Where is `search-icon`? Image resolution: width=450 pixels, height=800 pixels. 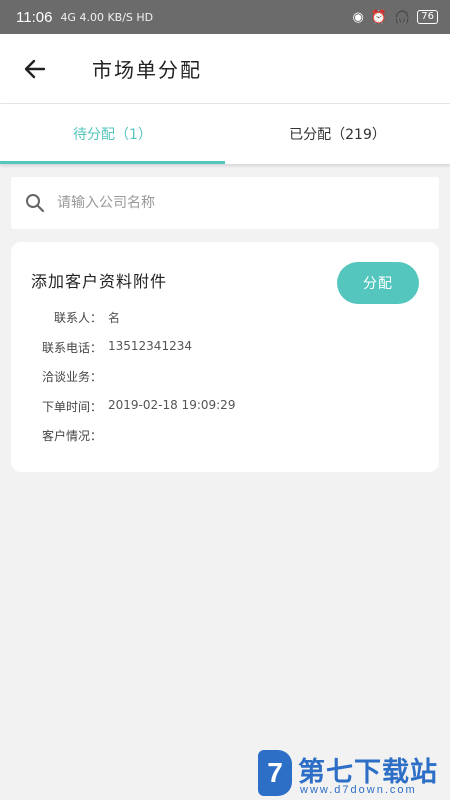
search-icon is located at coordinates (35, 203).